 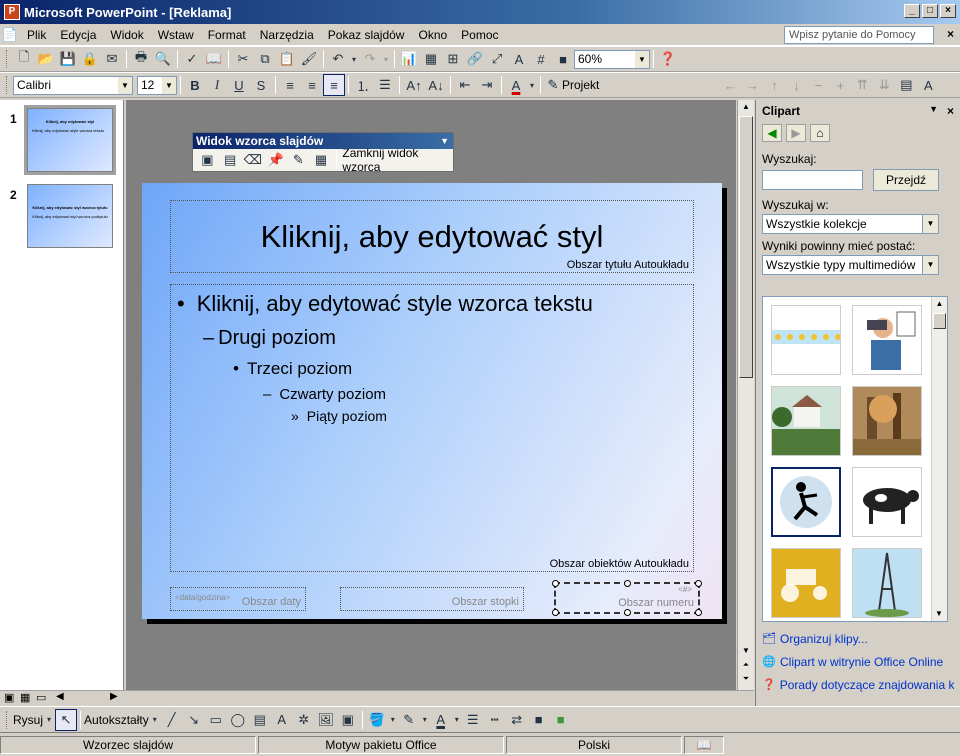 What do you see at coordinates (370, 59) in the screenshot?
I see `redo-icon: ↷` at bounding box center [370, 59].